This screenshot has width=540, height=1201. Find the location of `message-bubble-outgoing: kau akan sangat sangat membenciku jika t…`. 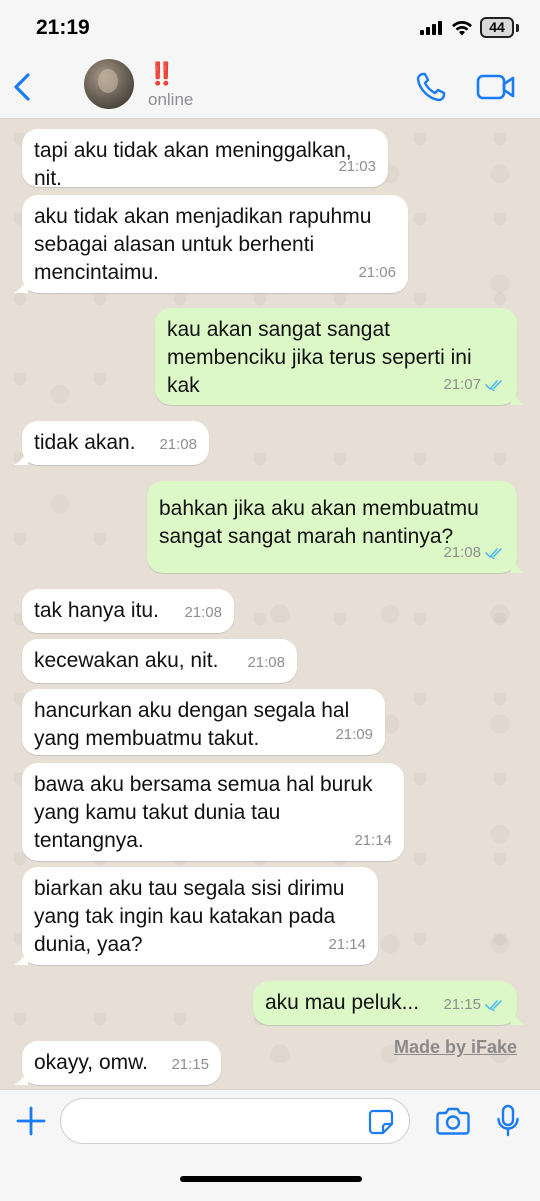

message-bubble-outgoing: kau akan sangat sangat membenciku jika t… is located at coordinates (340, 356).